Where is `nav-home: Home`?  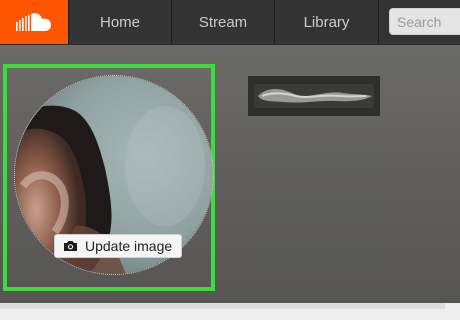
nav-home: Home is located at coordinates (119, 22).